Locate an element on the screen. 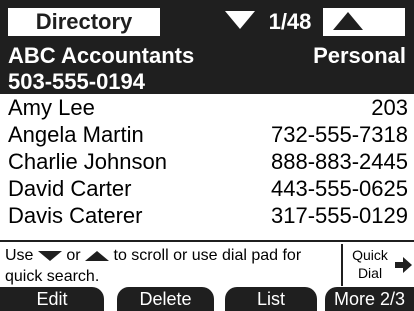  entry-name: David Carter is located at coordinates (70, 188).